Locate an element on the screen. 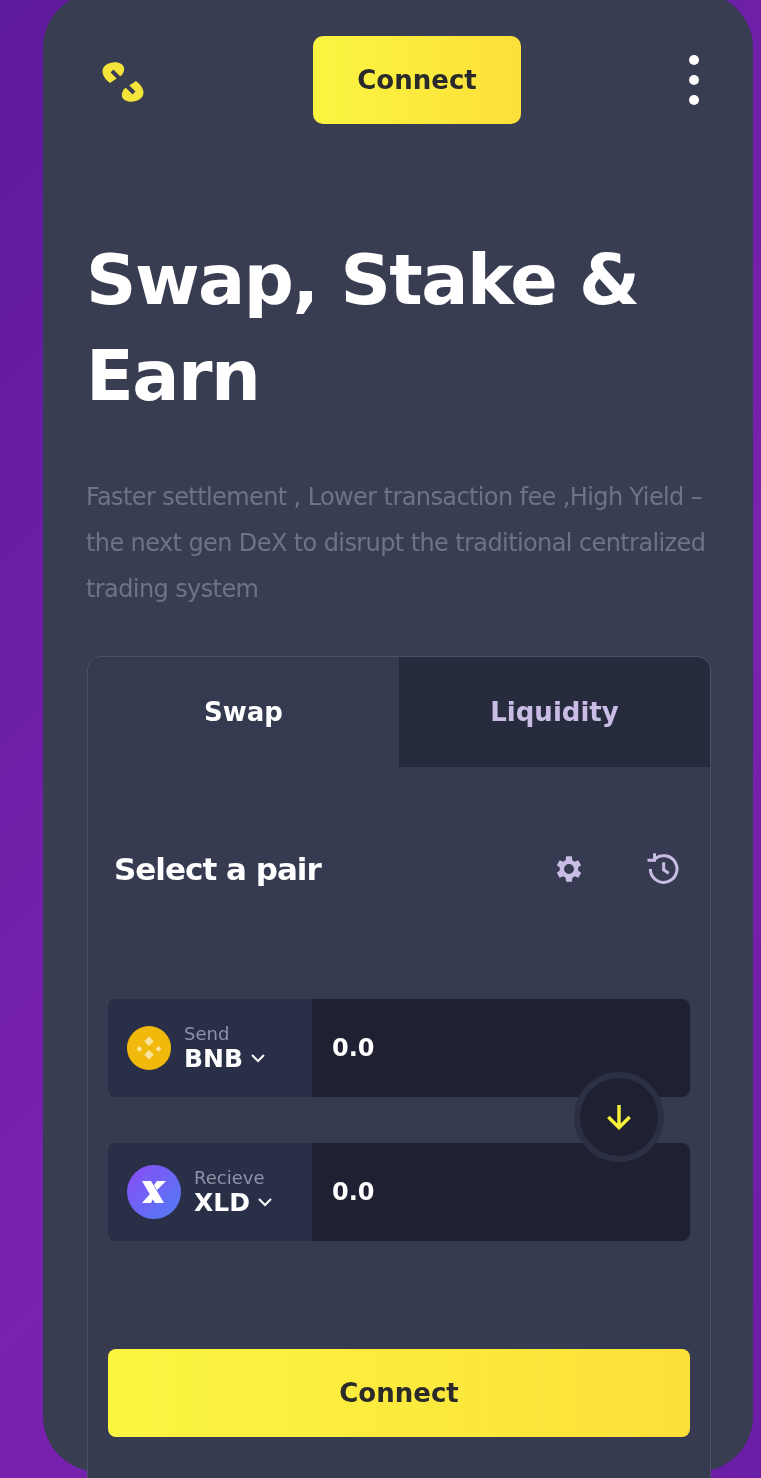  token-symbol: BNB is located at coordinates (214, 1058).